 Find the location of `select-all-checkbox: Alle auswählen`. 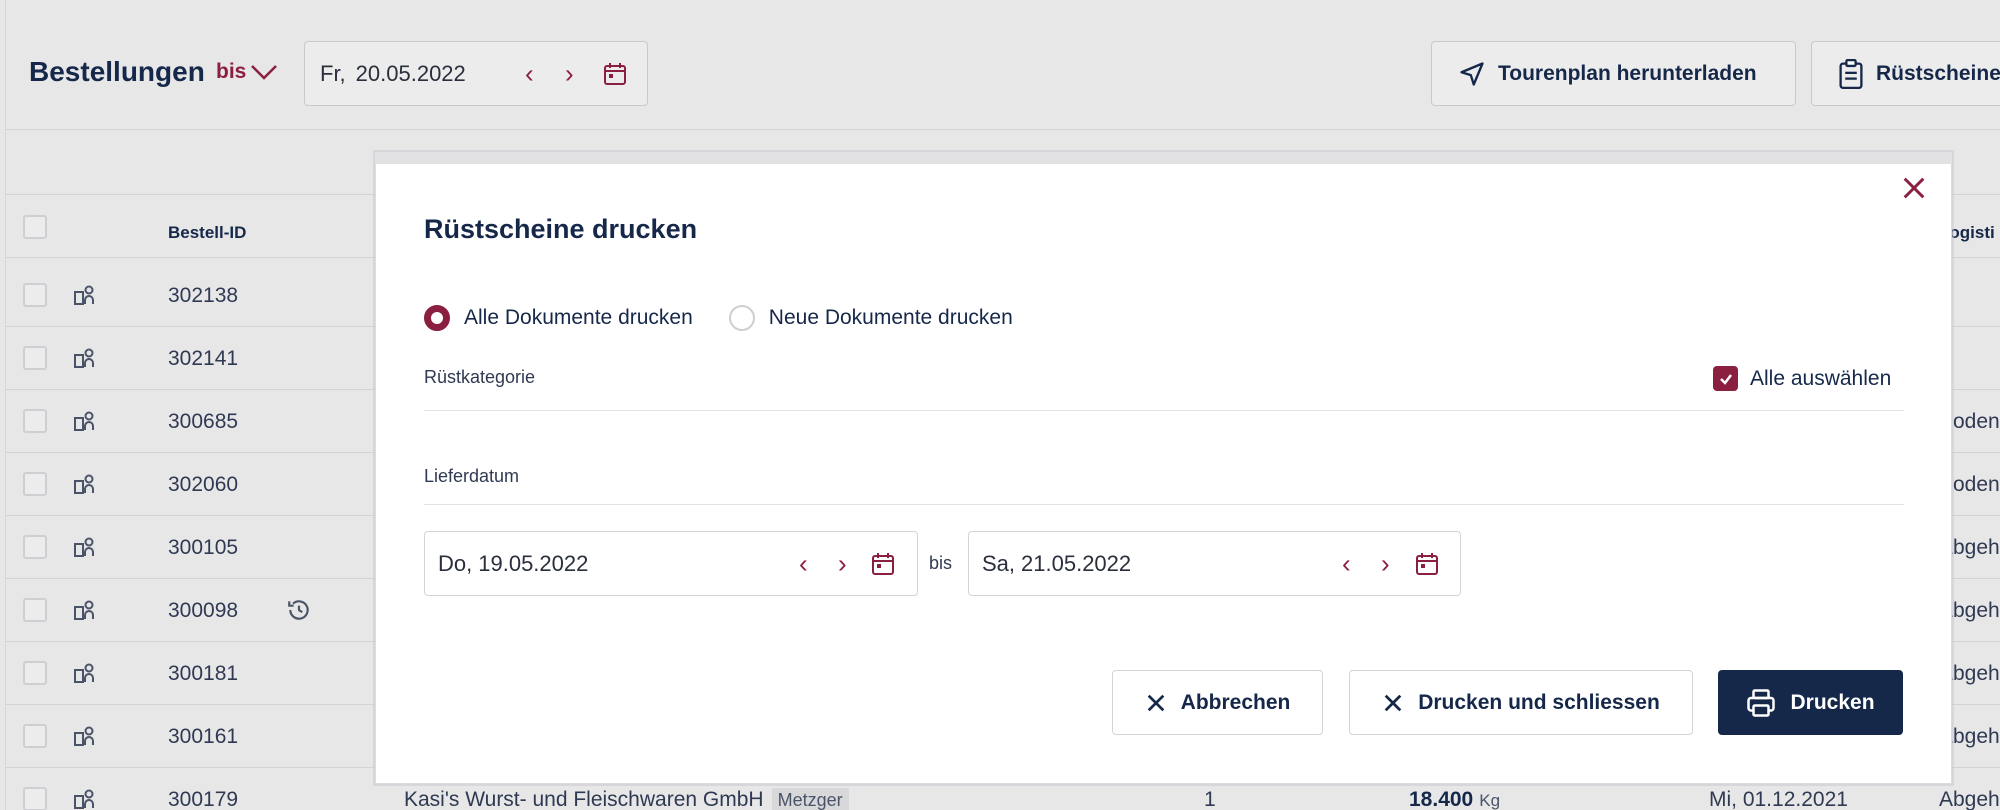

select-all-checkbox: Alle auswählen is located at coordinates (1802, 378).